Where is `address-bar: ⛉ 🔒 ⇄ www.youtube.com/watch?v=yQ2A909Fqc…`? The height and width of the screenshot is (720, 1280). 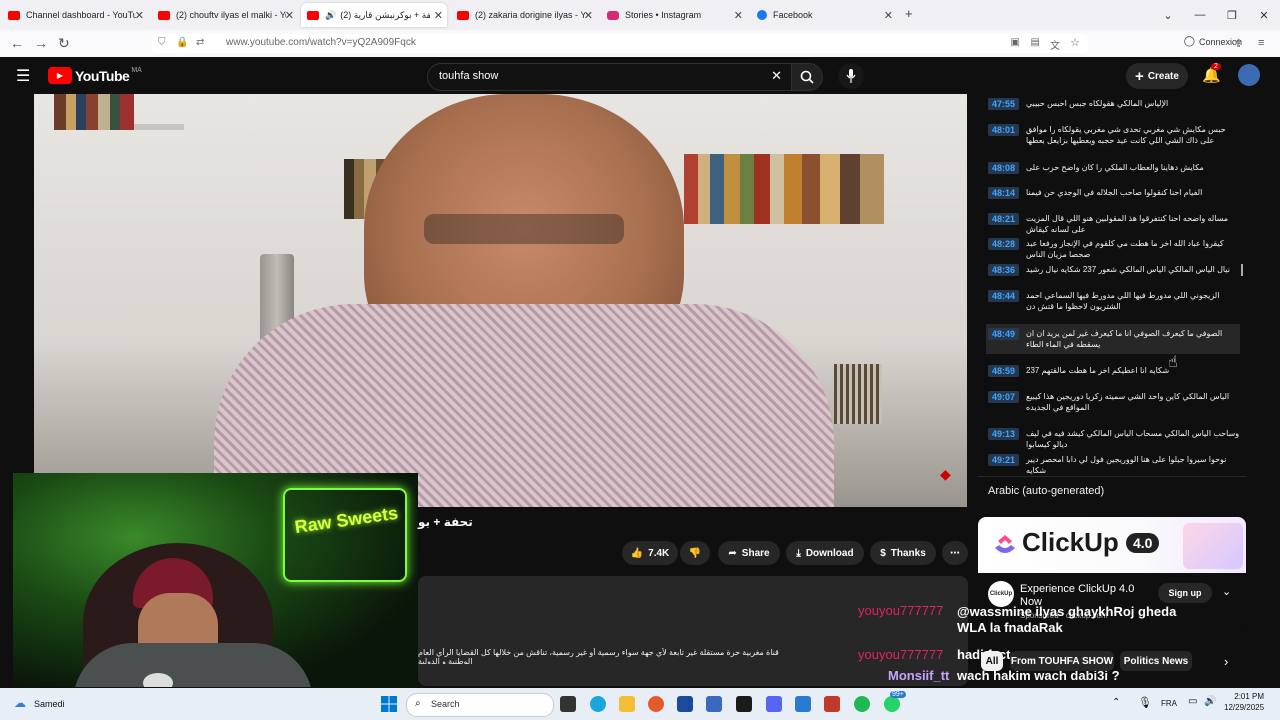
address-bar: ⛉ 🔒 ⇄ www.youtube.com/watch?v=yQ2A909Fqc… is located at coordinates (620, 43).